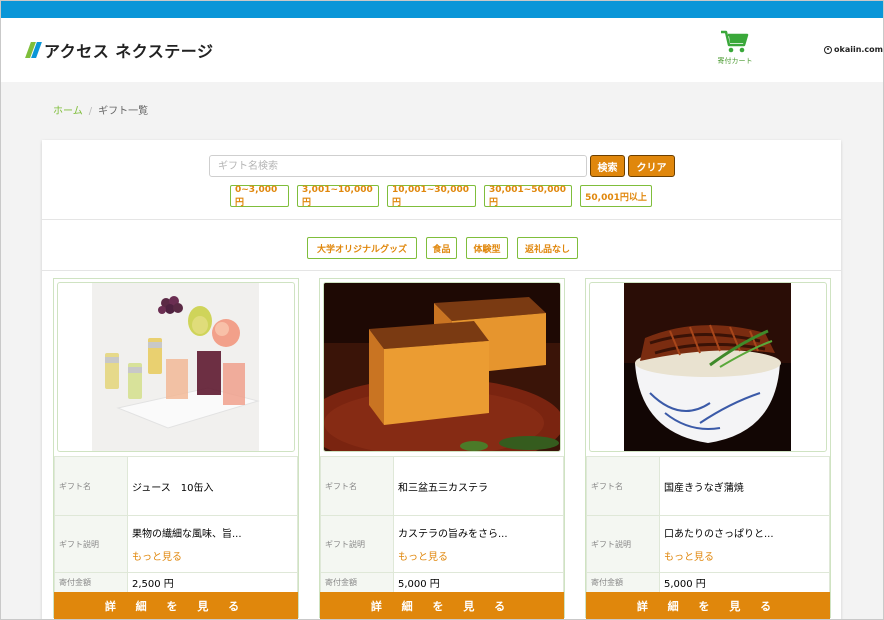 The height and width of the screenshot is (620, 884). What do you see at coordinates (259, 196) in the screenshot?
I see `price-filter-0-3000: 0~3,000円` at bounding box center [259, 196].